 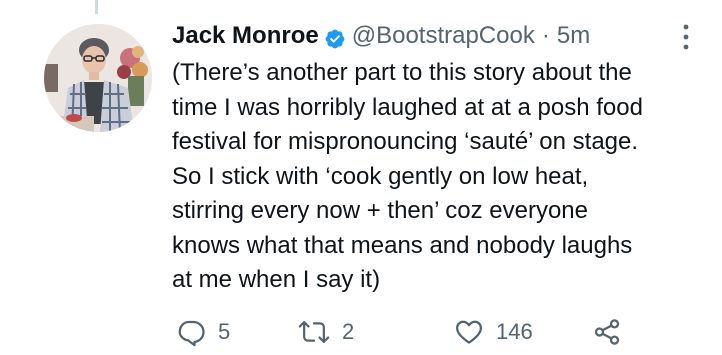 What do you see at coordinates (402, 245) in the screenshot?
I see `tweet-text-line: knows what that means and nobody laughs` at bounding box center [402, 245].